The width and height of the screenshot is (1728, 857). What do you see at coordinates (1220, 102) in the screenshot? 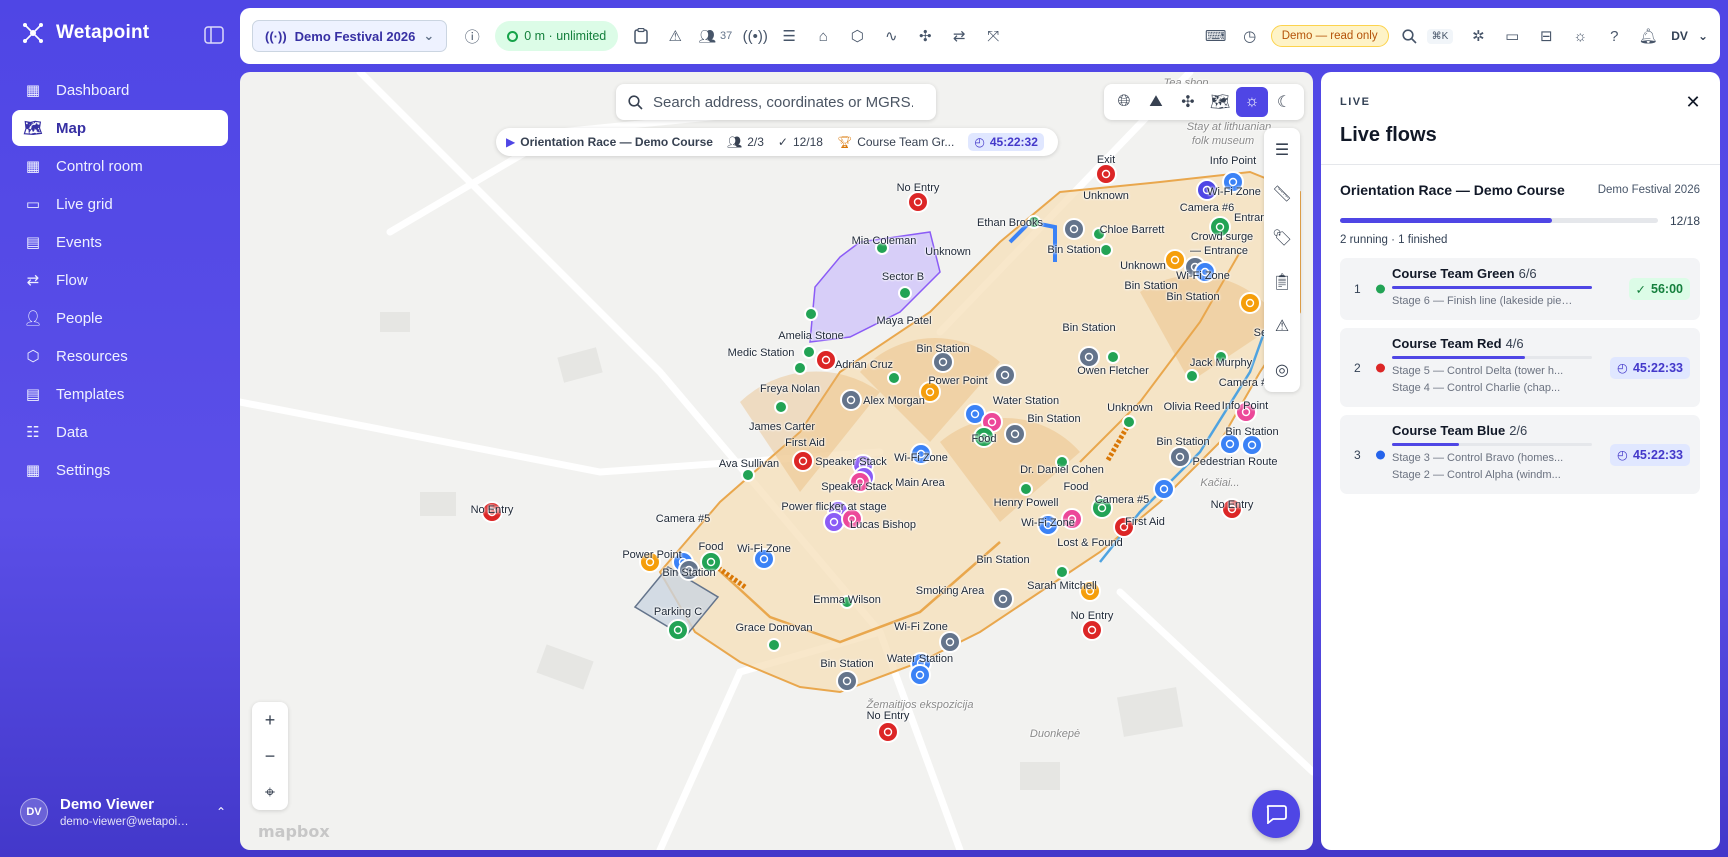
I see `map-icon: 🗺︎` at bounding box center [1220, 102].